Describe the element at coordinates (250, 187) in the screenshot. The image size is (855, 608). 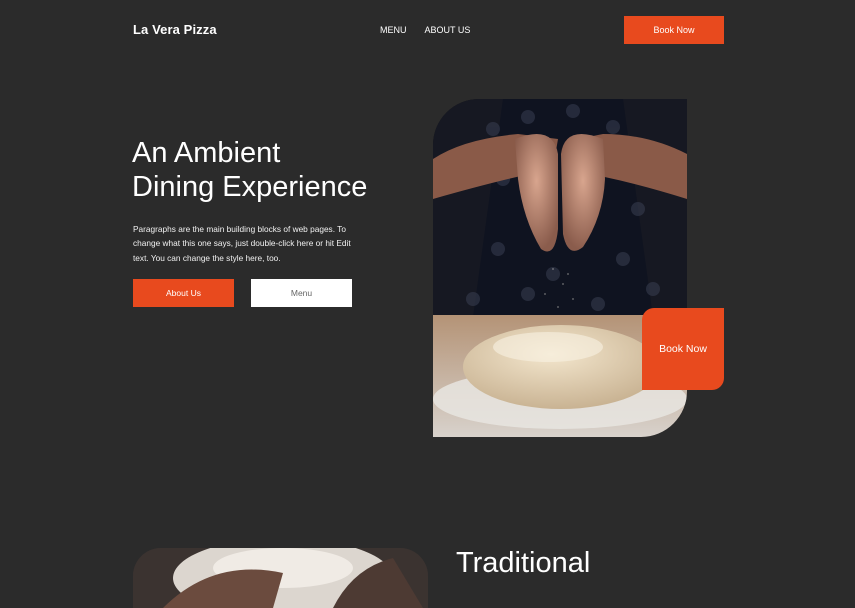
I see `hero-title-line-2: Dining Experience` at that location.